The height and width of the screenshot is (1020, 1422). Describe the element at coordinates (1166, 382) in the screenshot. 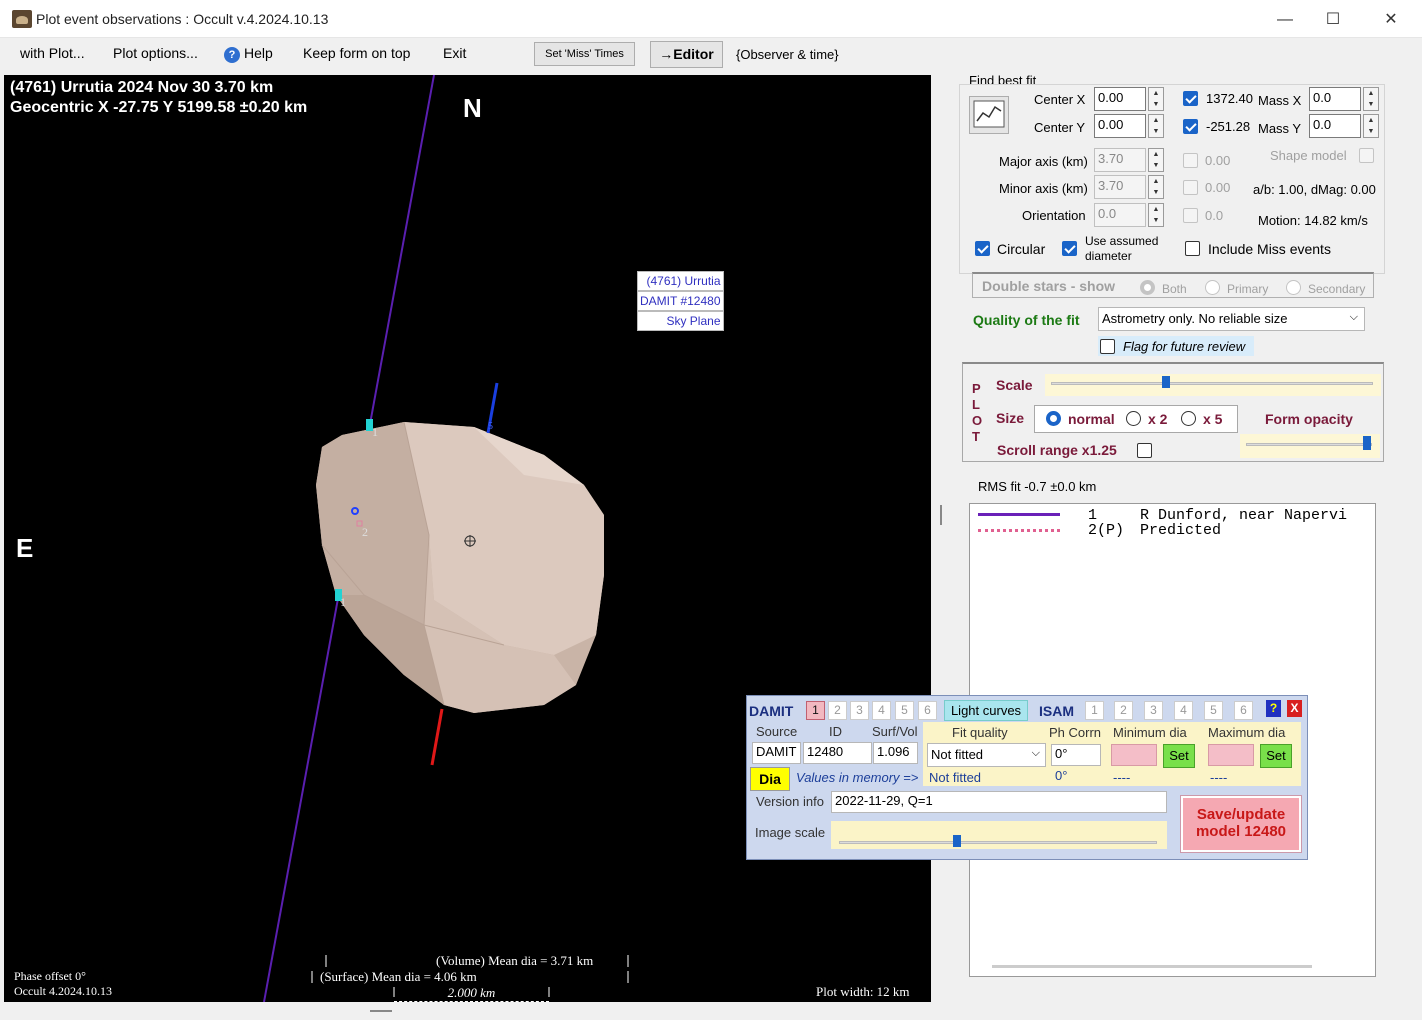

I see `scale-slider-thumb` at that location.